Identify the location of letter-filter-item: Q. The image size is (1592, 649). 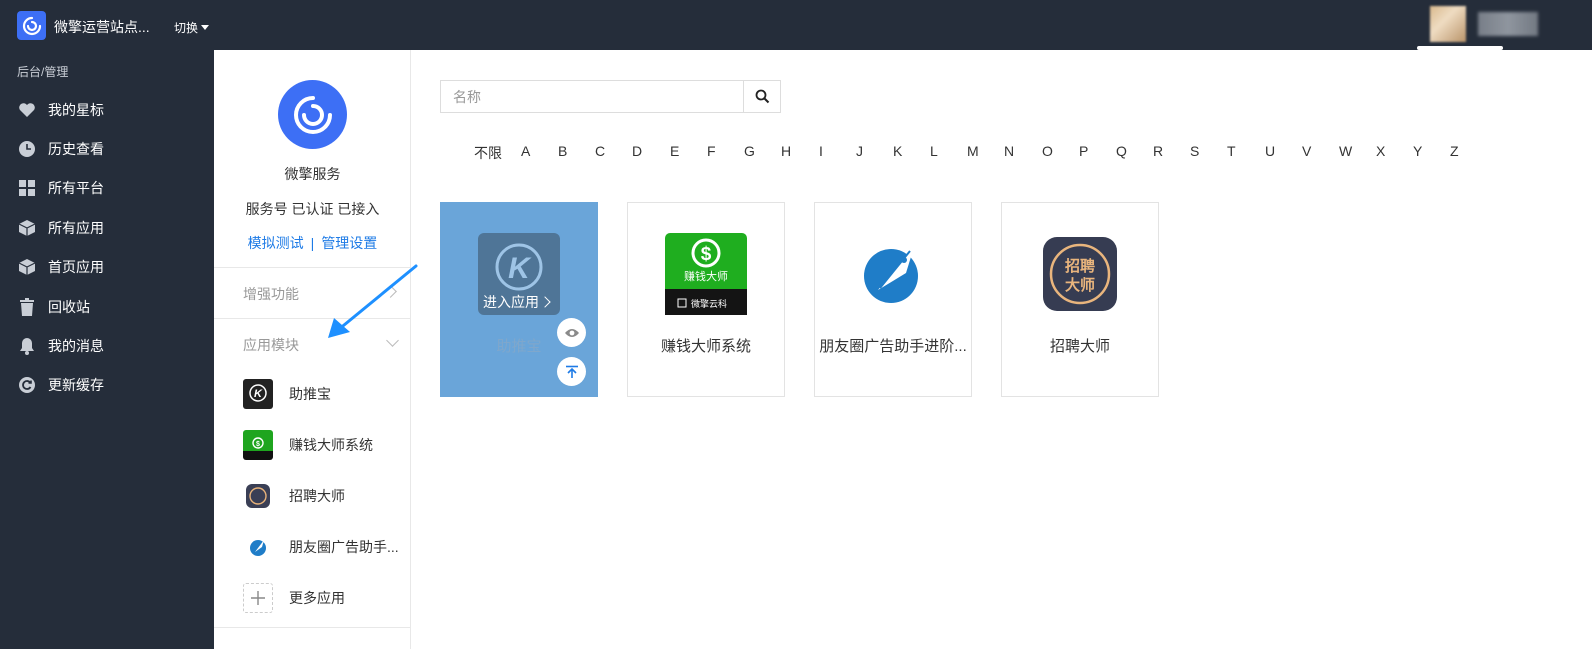
(1121, 151).